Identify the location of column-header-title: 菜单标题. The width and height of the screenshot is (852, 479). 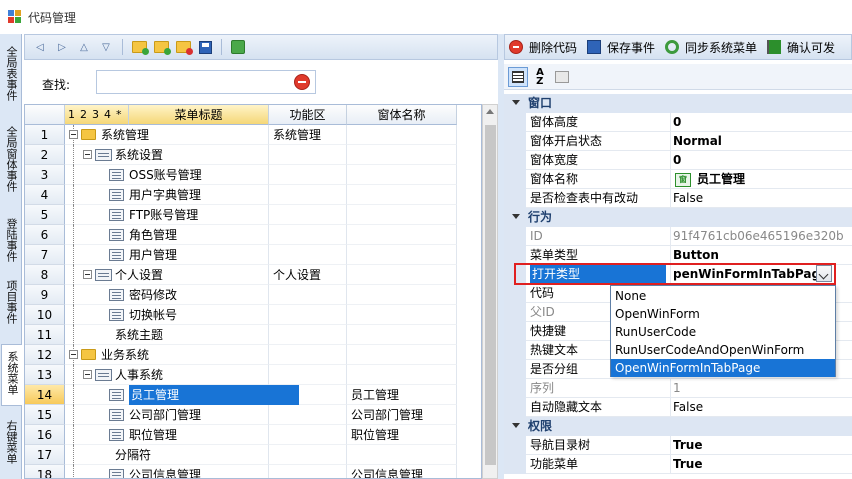
(199, 115).